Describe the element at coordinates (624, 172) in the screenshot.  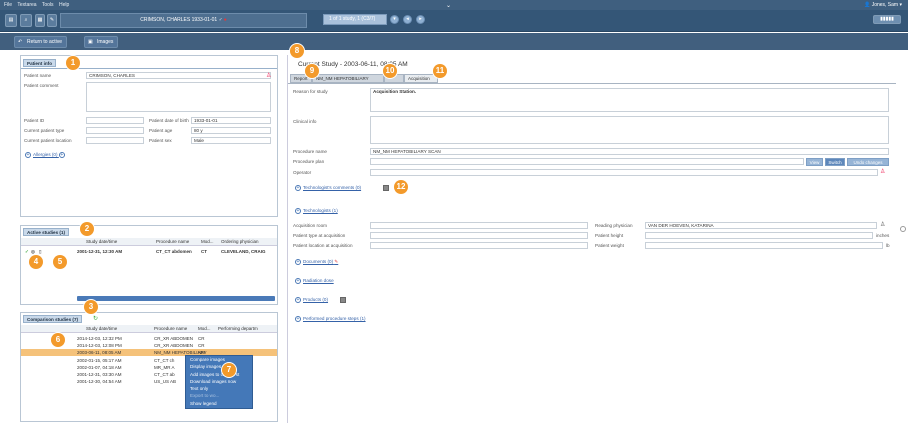
I see `operator-field` at that location.